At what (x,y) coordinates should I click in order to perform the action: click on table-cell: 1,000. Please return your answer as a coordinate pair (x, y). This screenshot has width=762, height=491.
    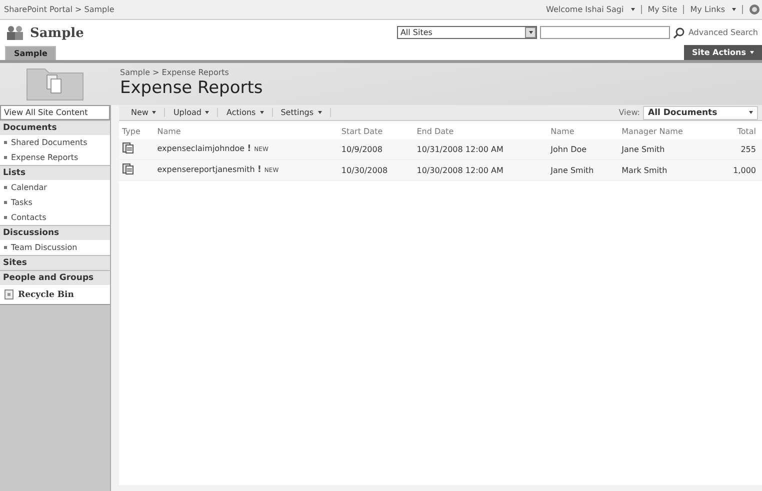
    Looking at the image, I should click on (739, 170).